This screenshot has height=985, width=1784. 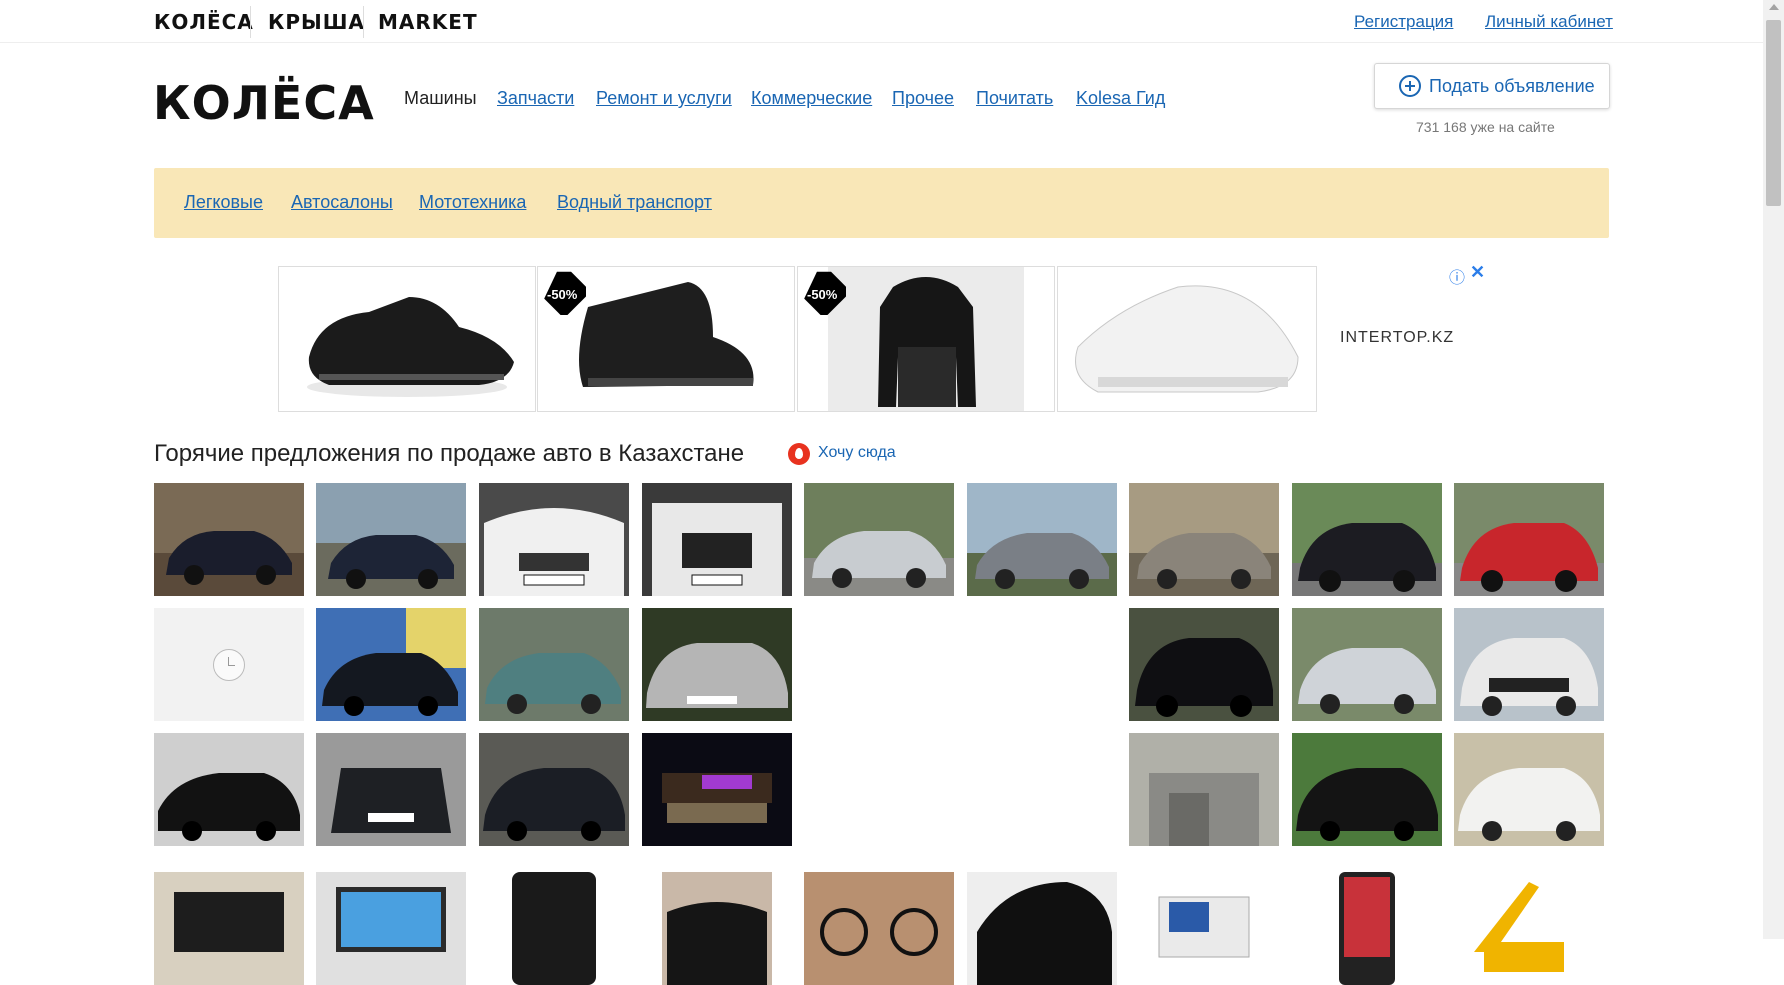 What do you see at coordinates (264, 103) in the screenshot?
I see `site-logo: КОЛЁСА` at bounding box center [264, 103].